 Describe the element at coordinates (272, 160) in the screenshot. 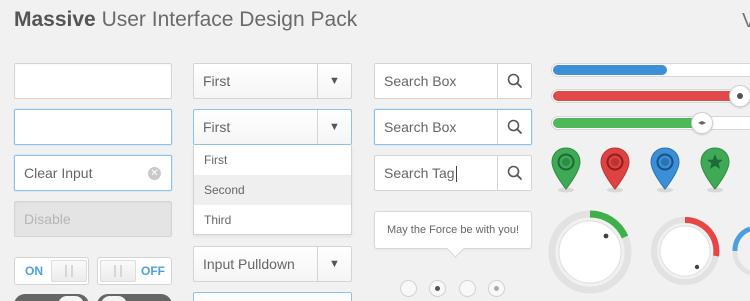

I see `dropdown-option: First` at that location.